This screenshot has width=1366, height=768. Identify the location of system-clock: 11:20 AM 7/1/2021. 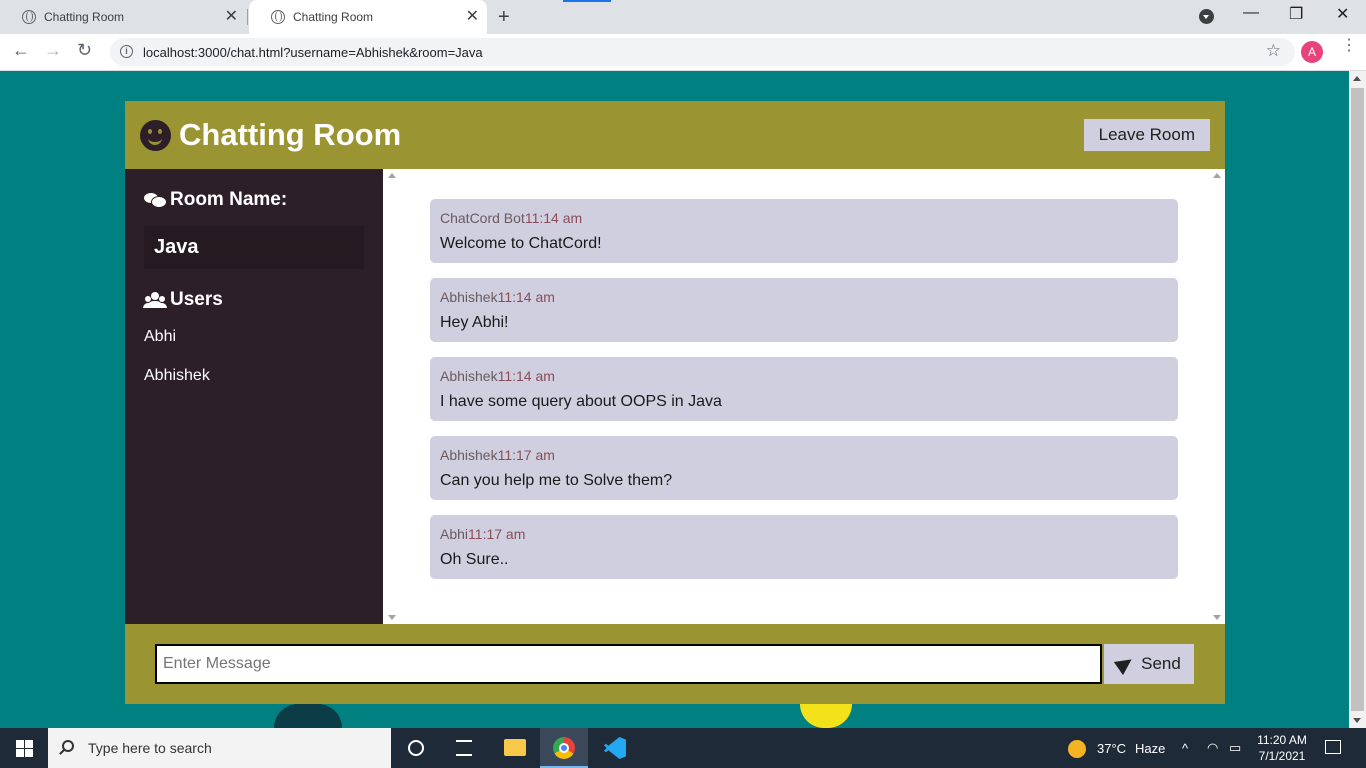
(1282, 748).